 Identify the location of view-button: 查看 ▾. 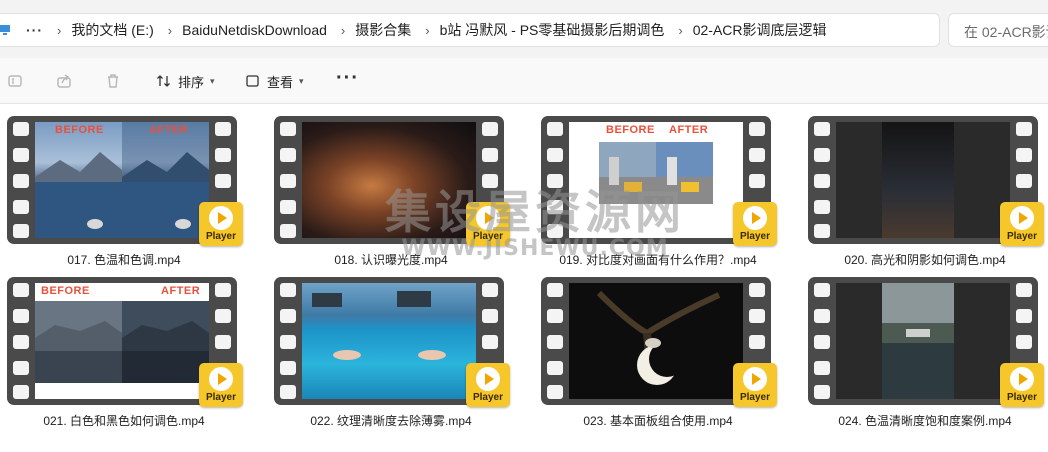
(274, 81).